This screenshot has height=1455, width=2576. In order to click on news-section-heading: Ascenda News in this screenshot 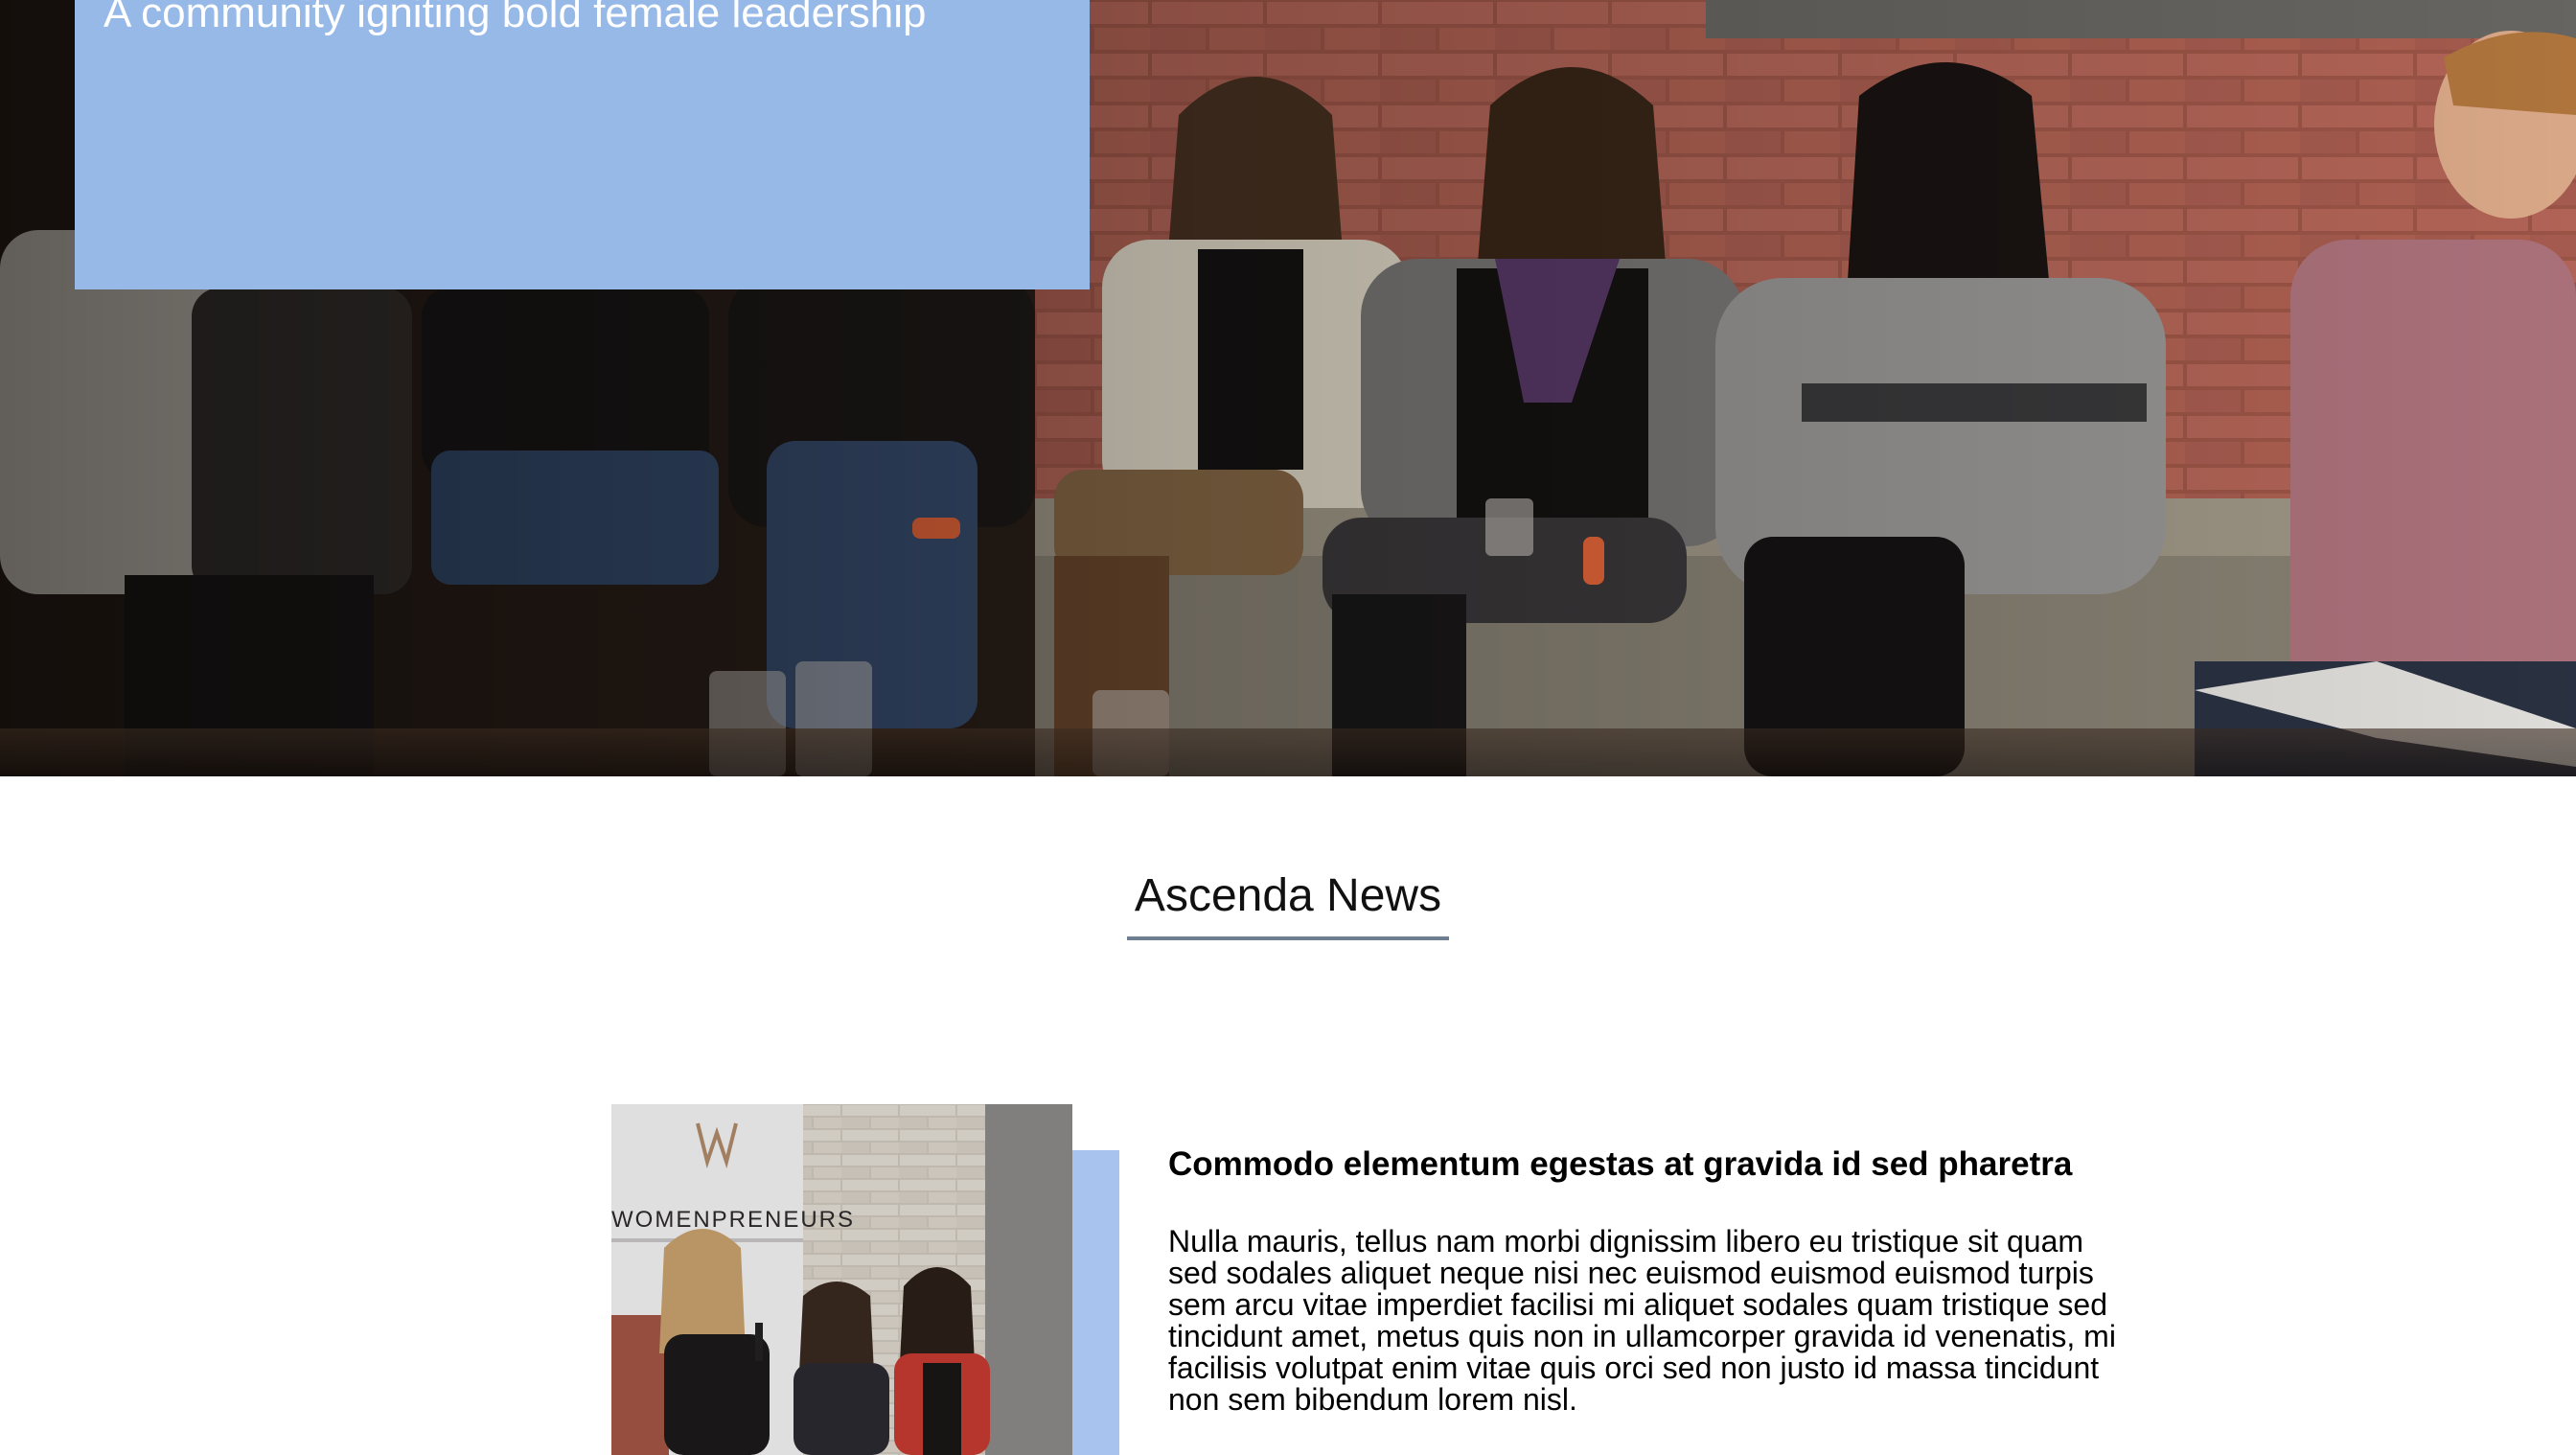, I will do `click(1288, 903)`.